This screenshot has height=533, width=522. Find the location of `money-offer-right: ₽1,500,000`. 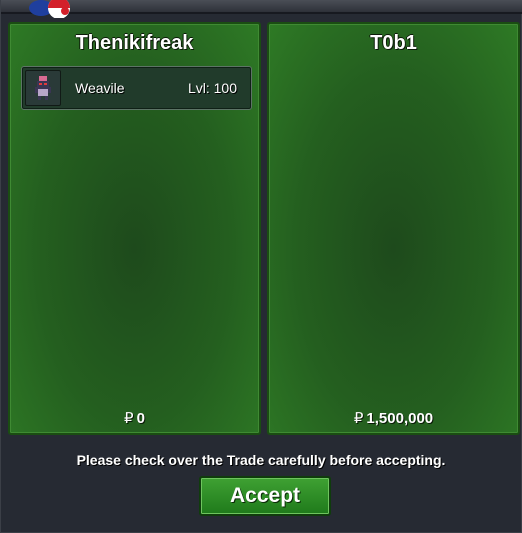

money-offer-right: ₽1,500,000 is located at coordinates (393, 418).